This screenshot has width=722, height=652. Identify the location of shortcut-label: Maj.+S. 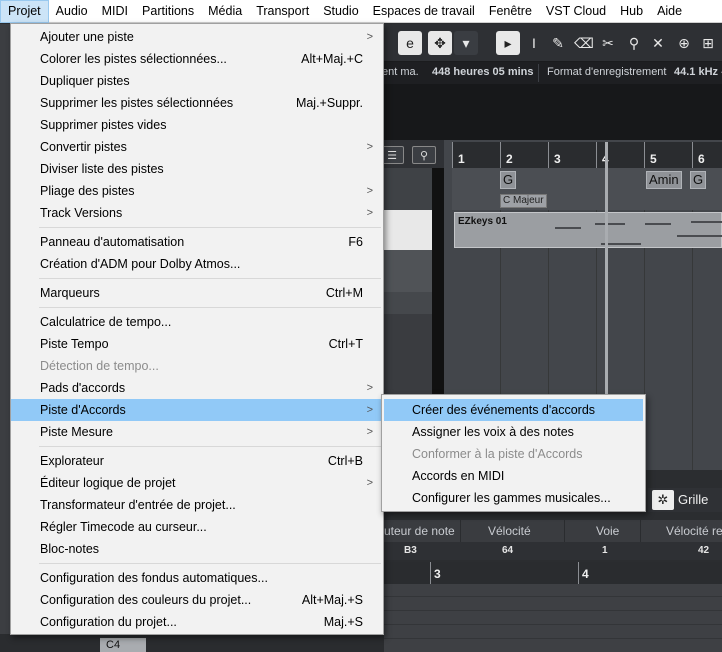
(343, 622).